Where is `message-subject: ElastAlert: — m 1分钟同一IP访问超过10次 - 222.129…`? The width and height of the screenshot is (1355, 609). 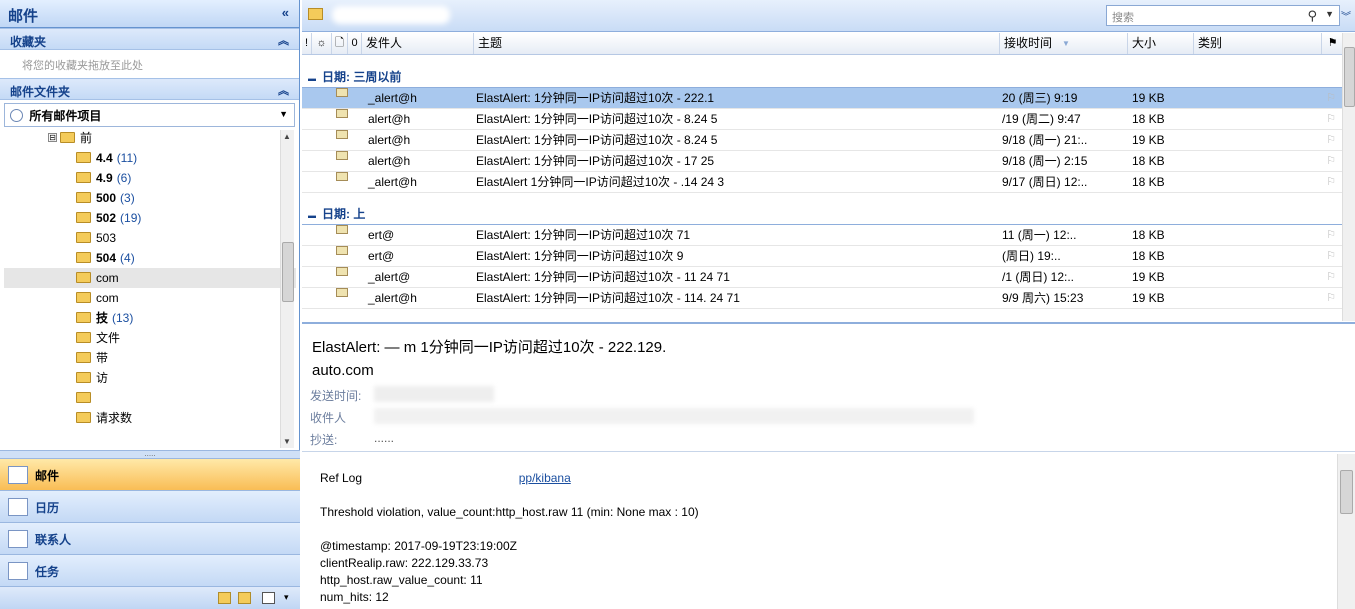
message-subject: ElastAlert: — m 1分钟同一IP访问超过10次 - 222.129… is located at coordinates (489, 347).